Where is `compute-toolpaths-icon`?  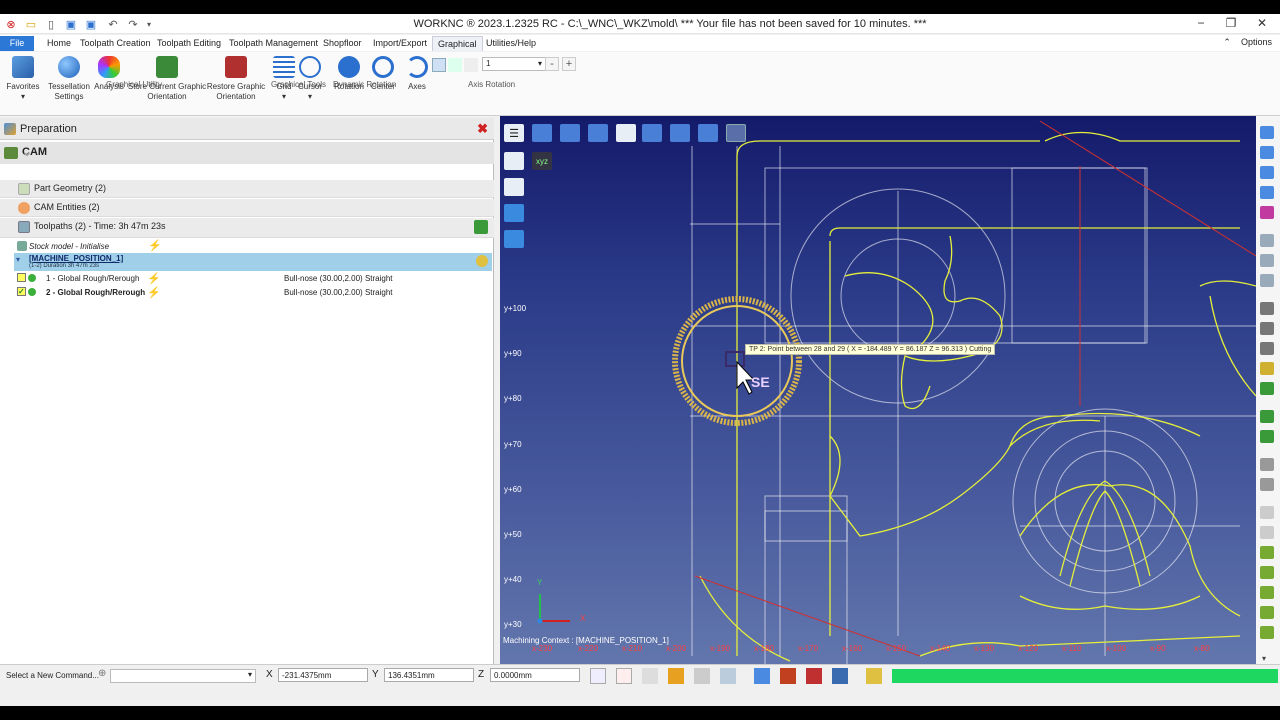
compute-toolpaths-icon is located at coordinates (481, 227).